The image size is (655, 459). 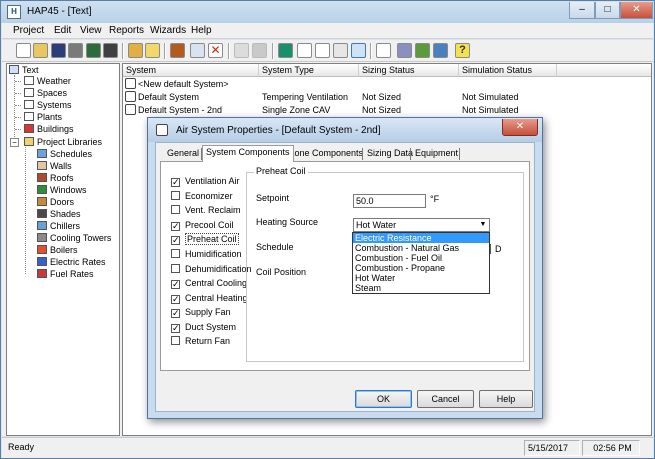 What do you see at coordinates (209, 299) in the screenshot?
I see `checkbox-central-heating: ✓ Central Heating` at bounding box center [209, 299].